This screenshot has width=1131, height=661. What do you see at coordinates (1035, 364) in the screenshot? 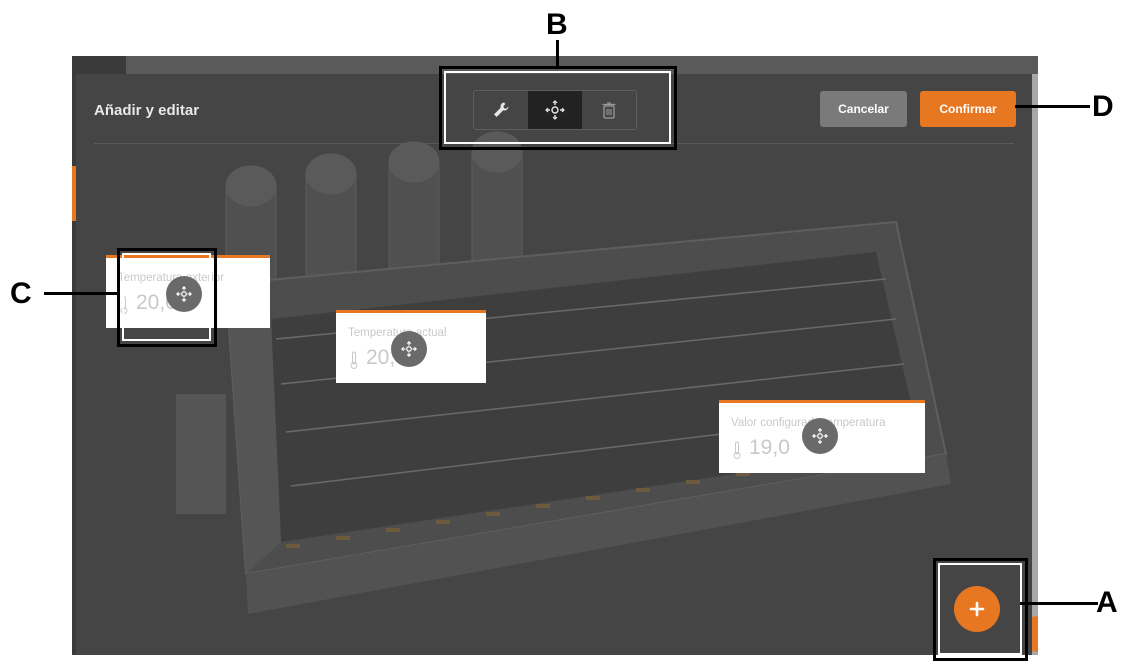
I see `app-scrollbar` at bounding box center [1035, 364].